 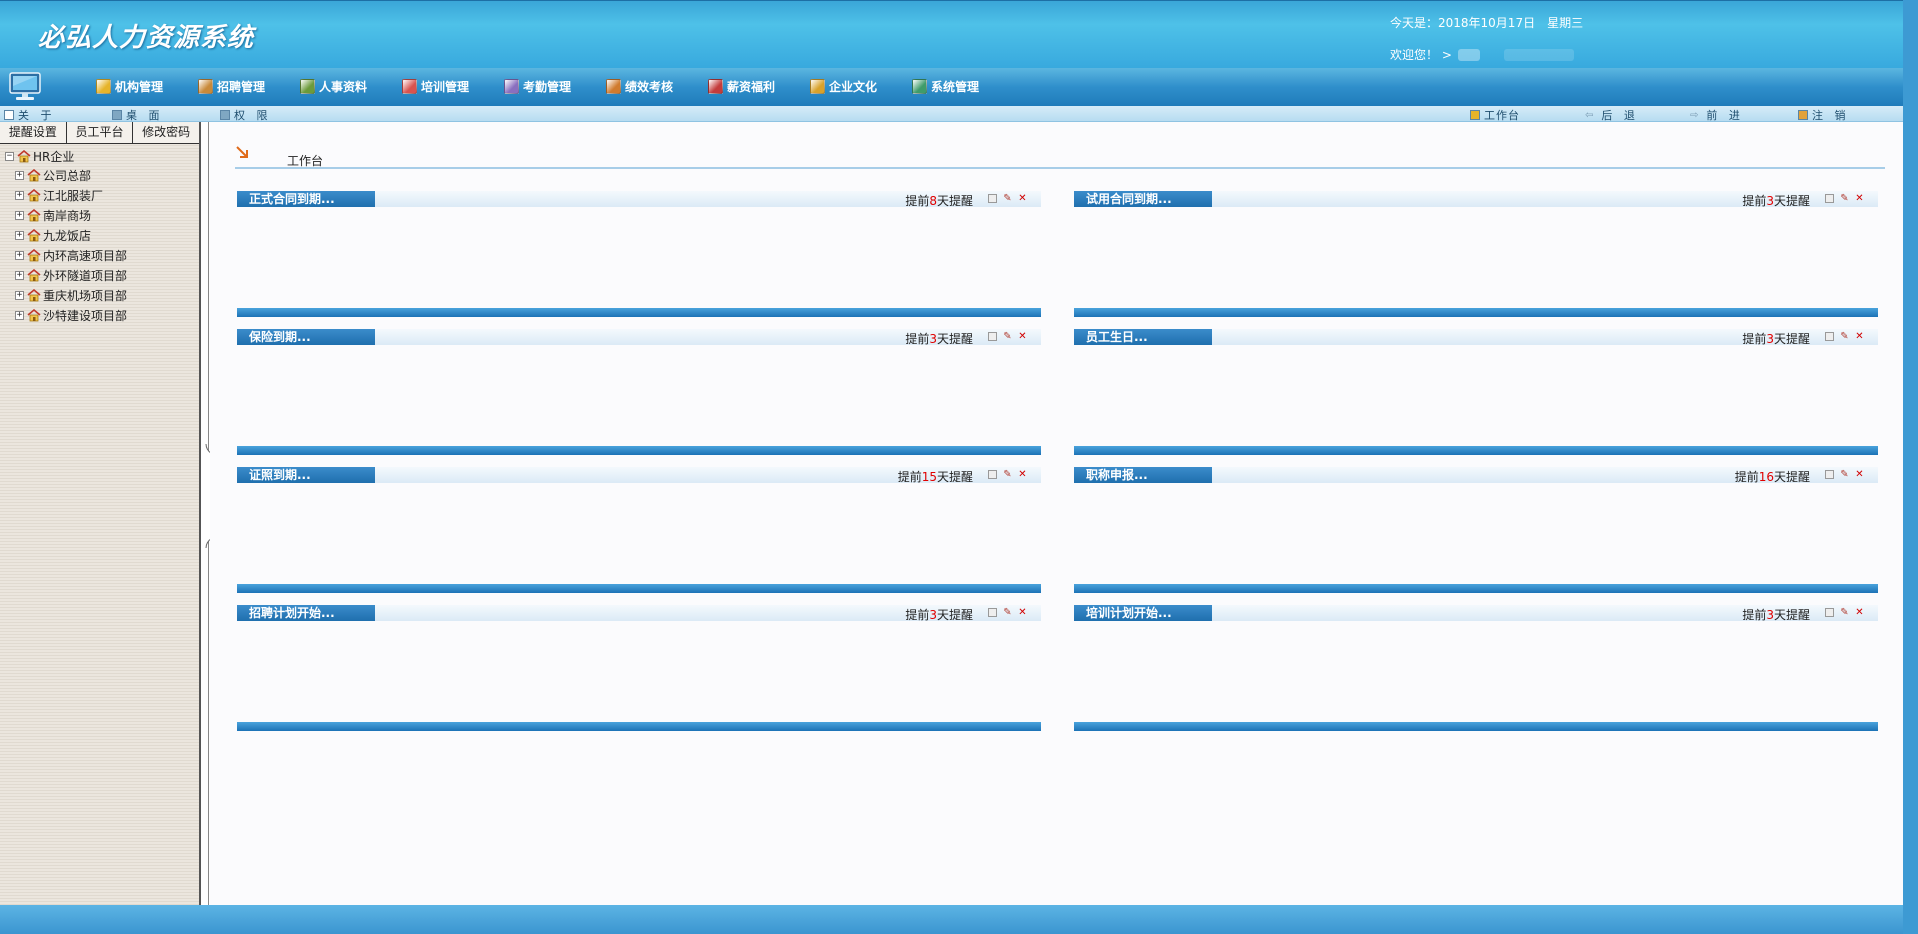 I want to click on nav-item-label: 人事资料, so click(x=343, y=87).